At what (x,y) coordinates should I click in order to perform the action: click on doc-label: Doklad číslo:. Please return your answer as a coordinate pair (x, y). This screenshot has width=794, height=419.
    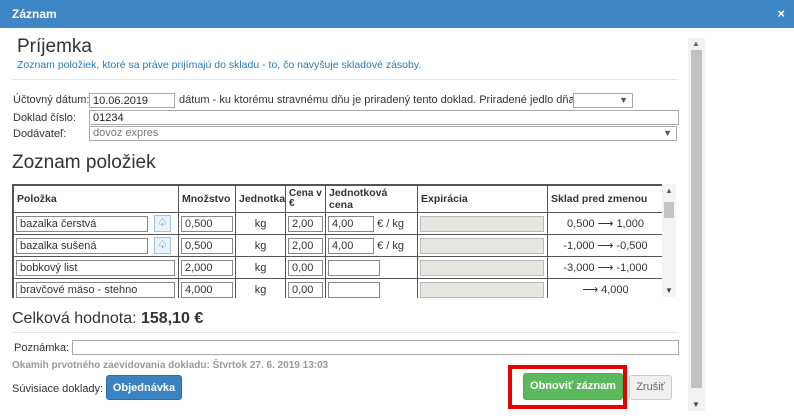
    Looking at the image, I should click on (44, 118).